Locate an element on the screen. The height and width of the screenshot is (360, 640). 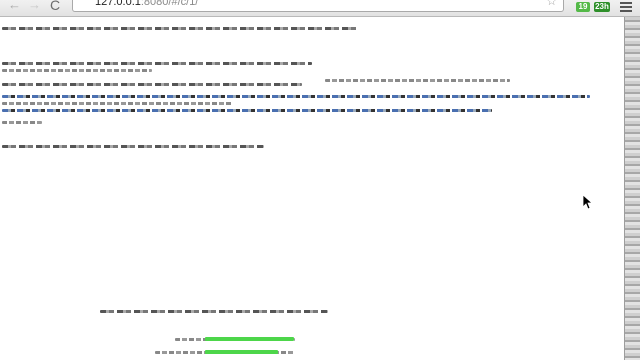
address-bar: 127.0.0.1:8080/#/c/1/ ☆ is located at coordinates (318, 6).